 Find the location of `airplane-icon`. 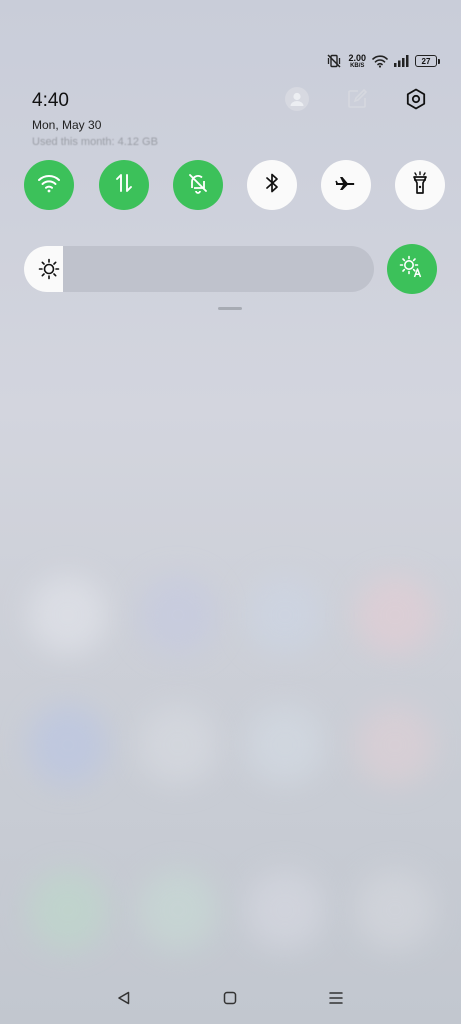

airplane-icon is located at coordinates (346, 185).